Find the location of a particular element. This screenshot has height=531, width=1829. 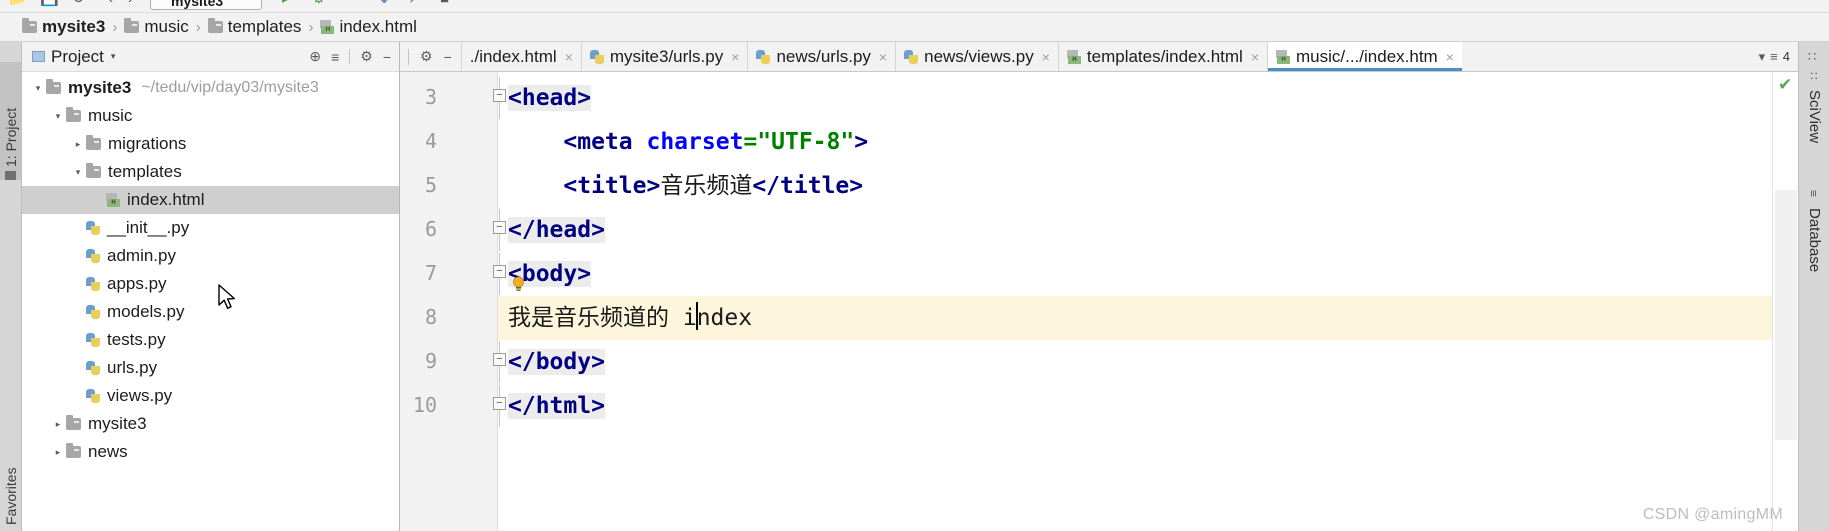

tree-row-mysite3: ▾ mysite3 ~/tedu/vip/day03/mysite3 is located at coordinates (210, 88).